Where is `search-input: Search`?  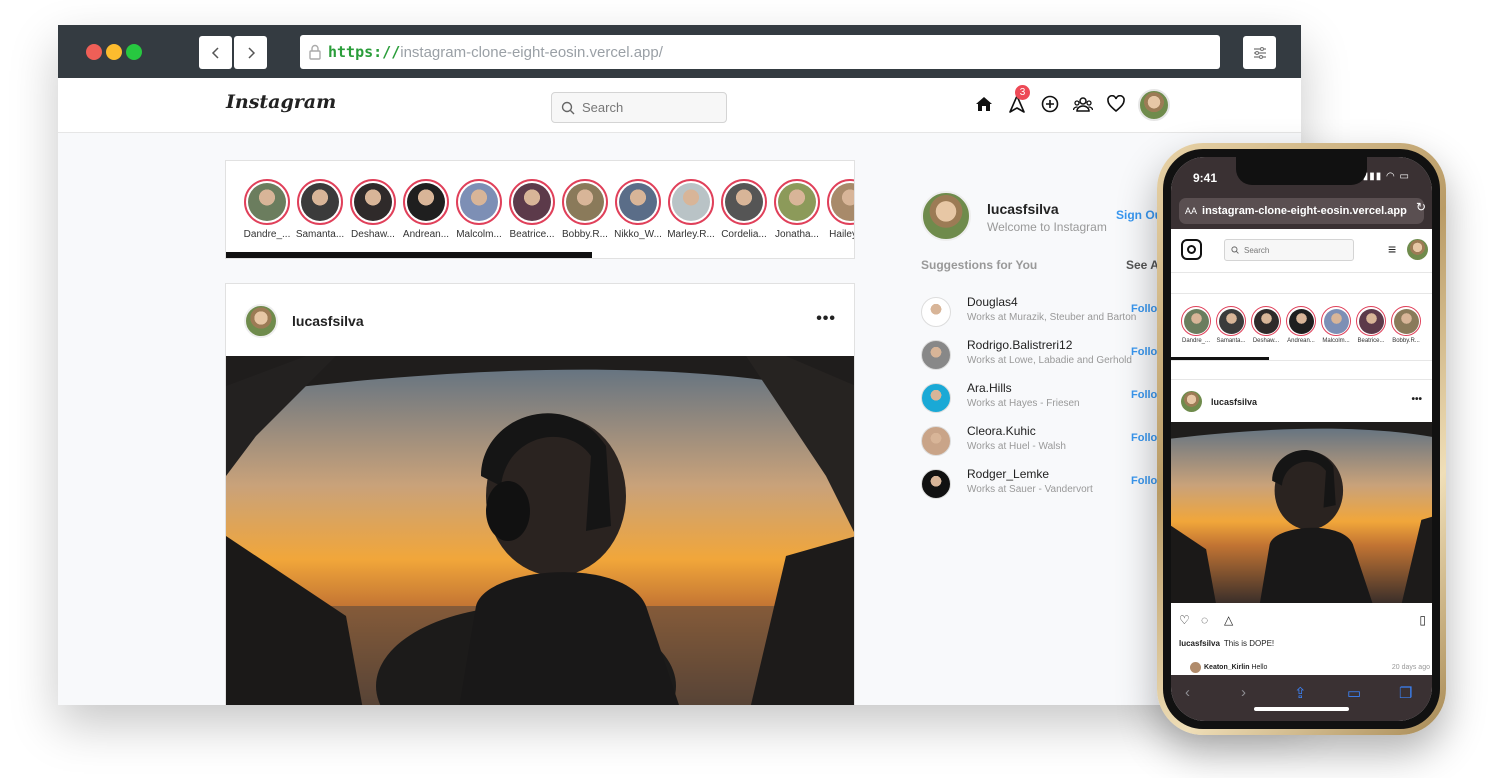 search-input: Search is located at coordinates (639, 107).